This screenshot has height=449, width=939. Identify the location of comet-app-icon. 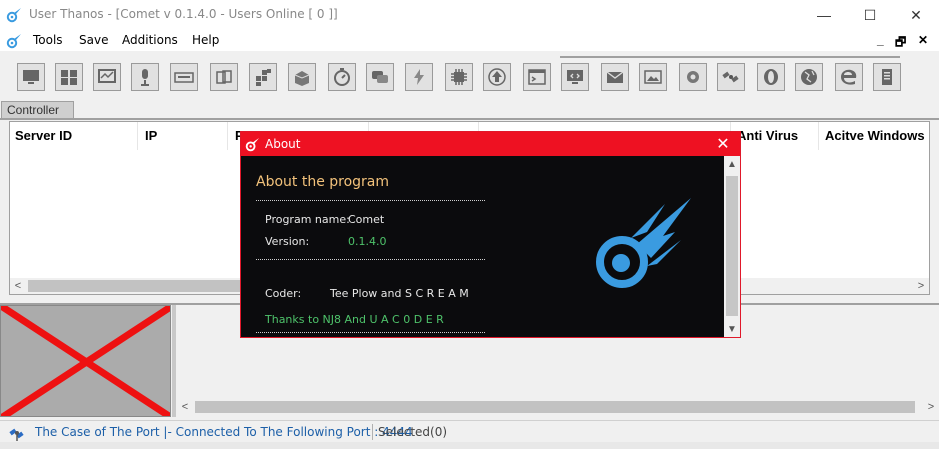
(13, 15).